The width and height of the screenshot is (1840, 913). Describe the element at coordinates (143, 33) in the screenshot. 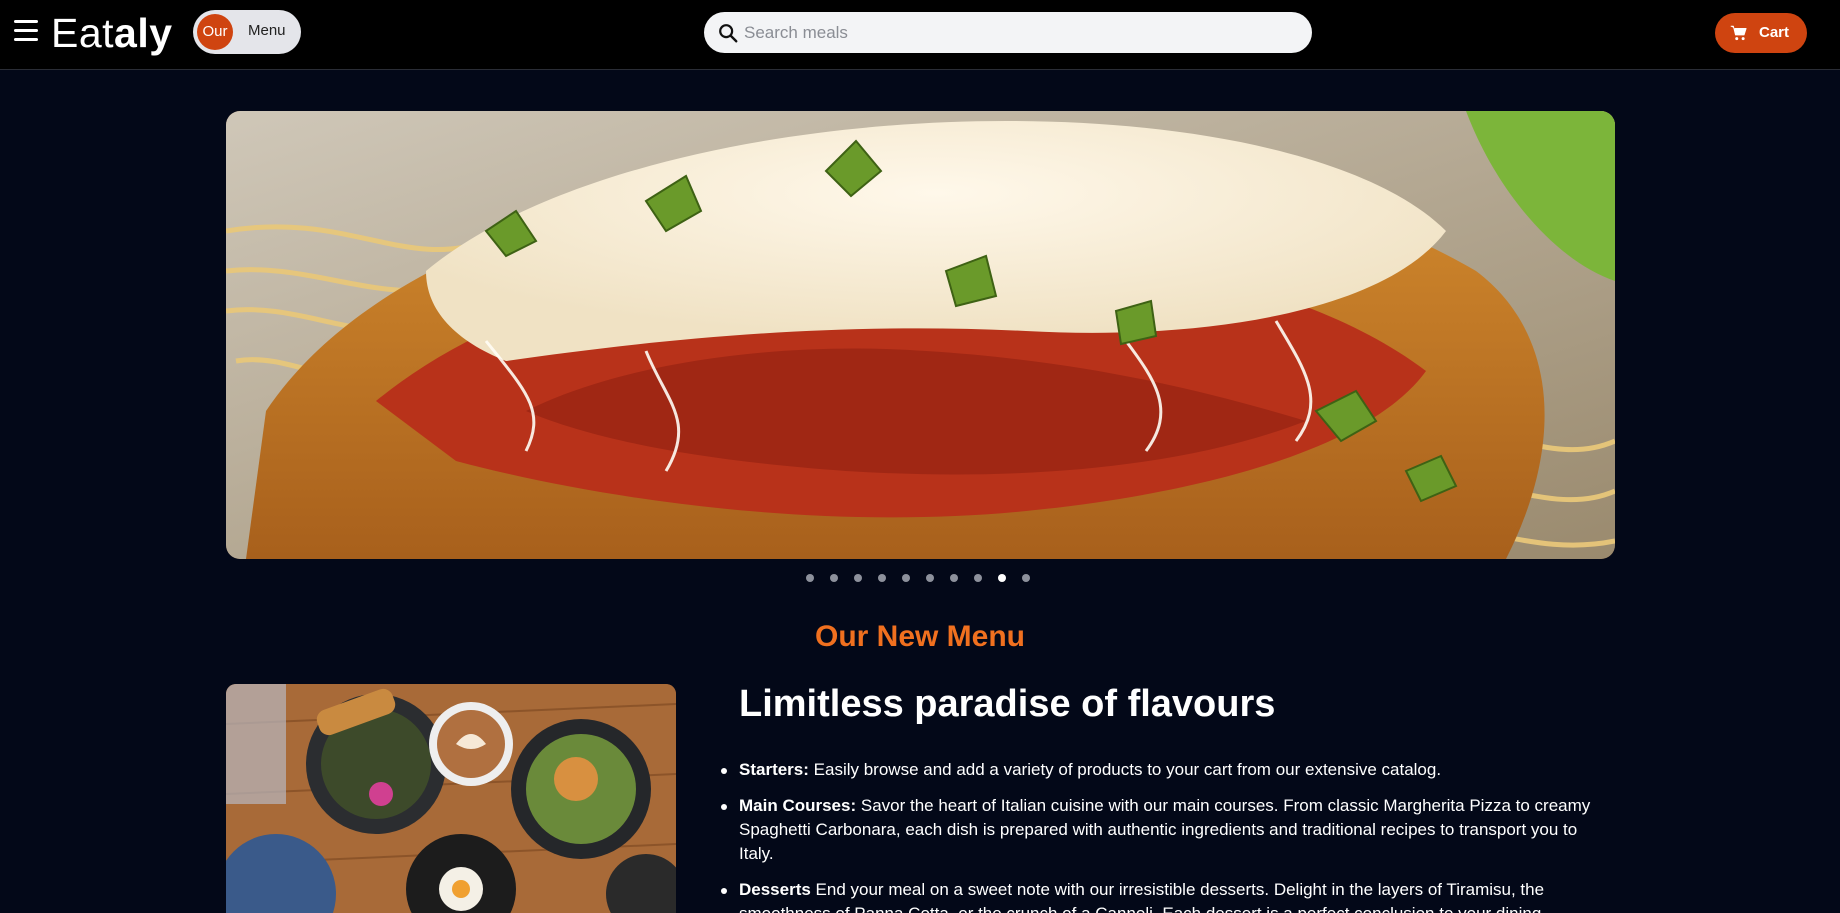

I see `logo-bold: aly` at that location.